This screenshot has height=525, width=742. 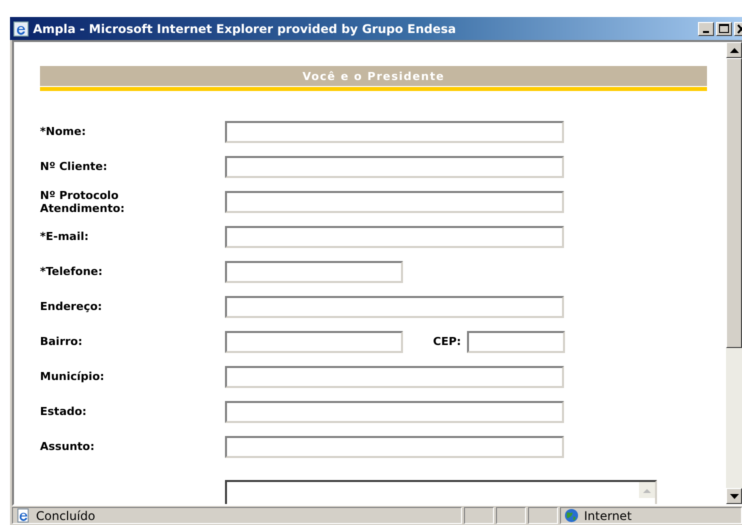 I want to click on field-label: *E-mail:, so click(x=65, y=236).